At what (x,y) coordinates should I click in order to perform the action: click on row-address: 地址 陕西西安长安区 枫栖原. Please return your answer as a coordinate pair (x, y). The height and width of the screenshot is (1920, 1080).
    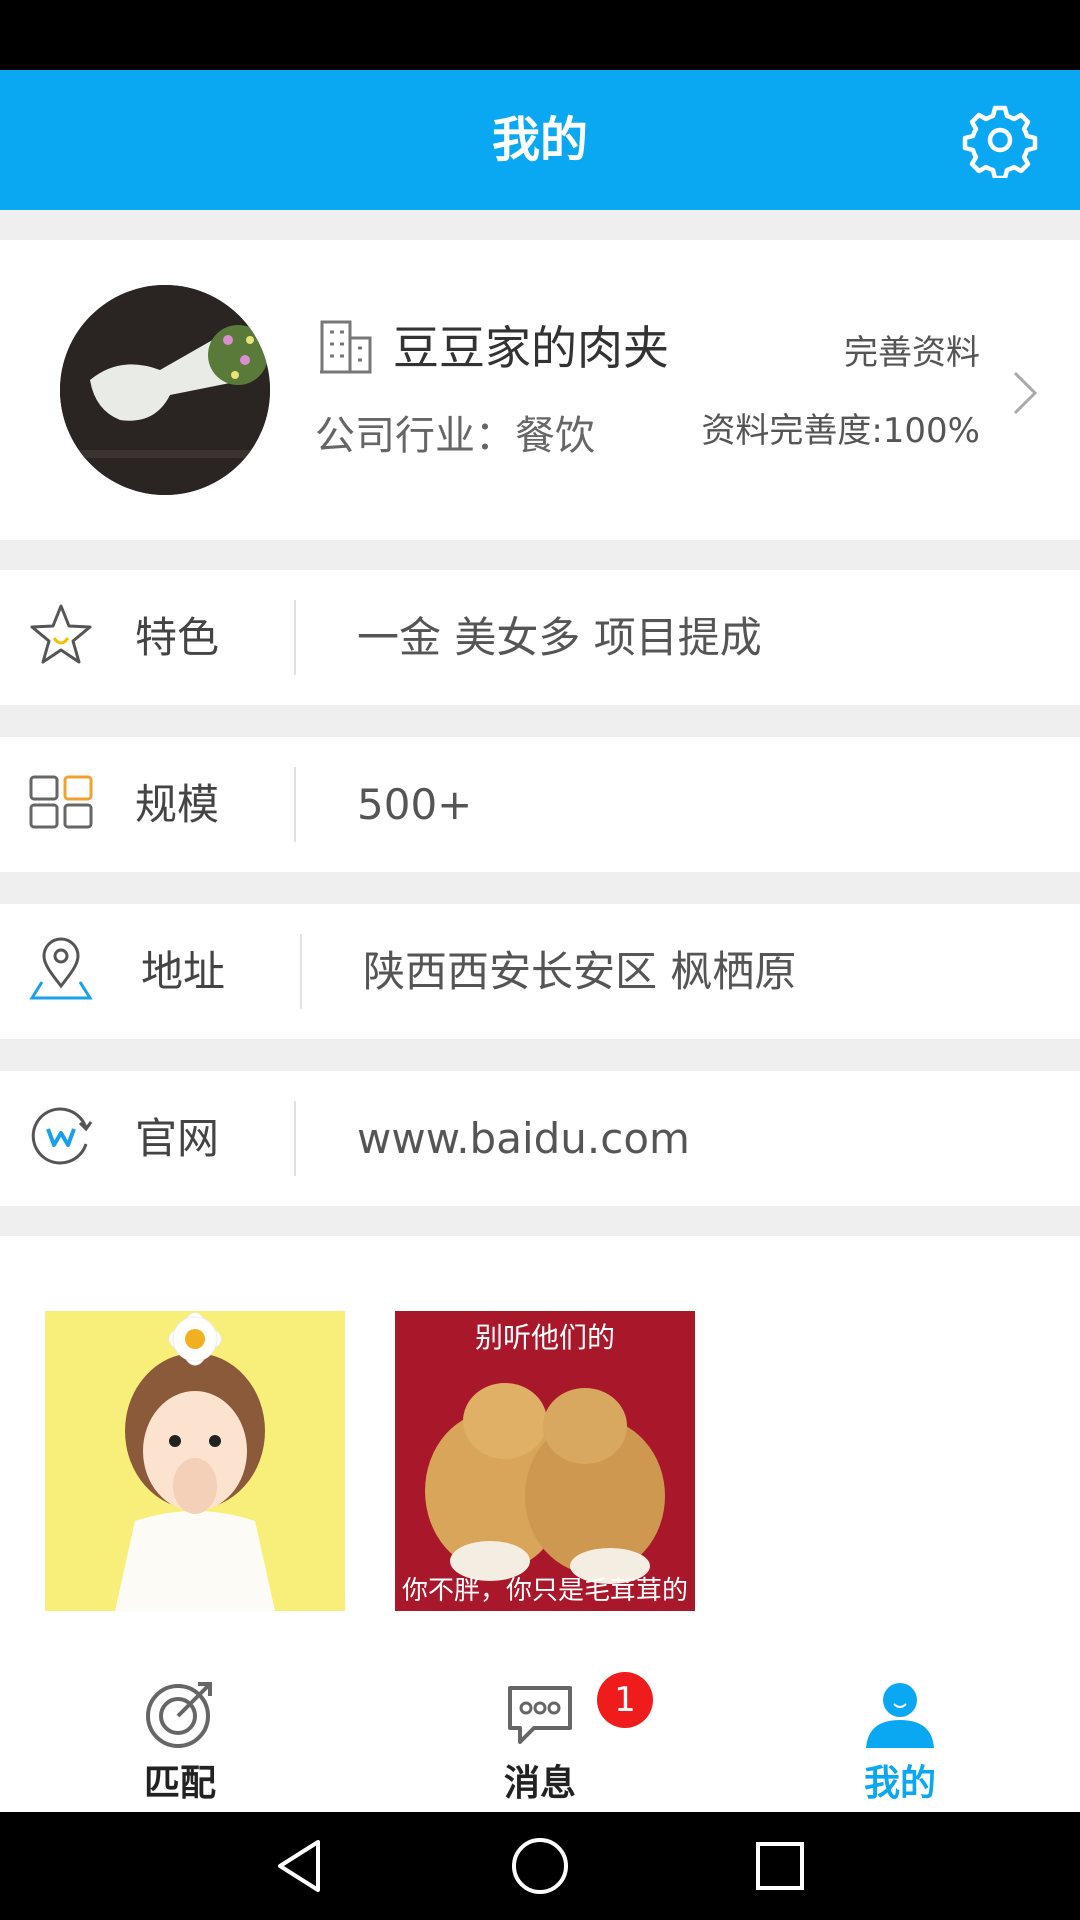
    Looking at the image, I should click on (540, 971).